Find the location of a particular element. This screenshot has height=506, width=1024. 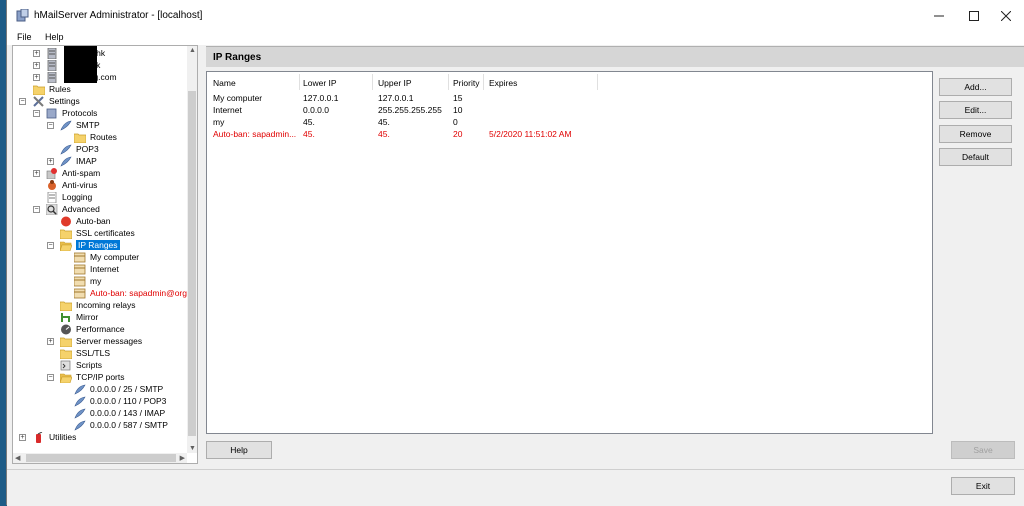

tree-item-mirror: Mirror is located at coordinates (79, 317).